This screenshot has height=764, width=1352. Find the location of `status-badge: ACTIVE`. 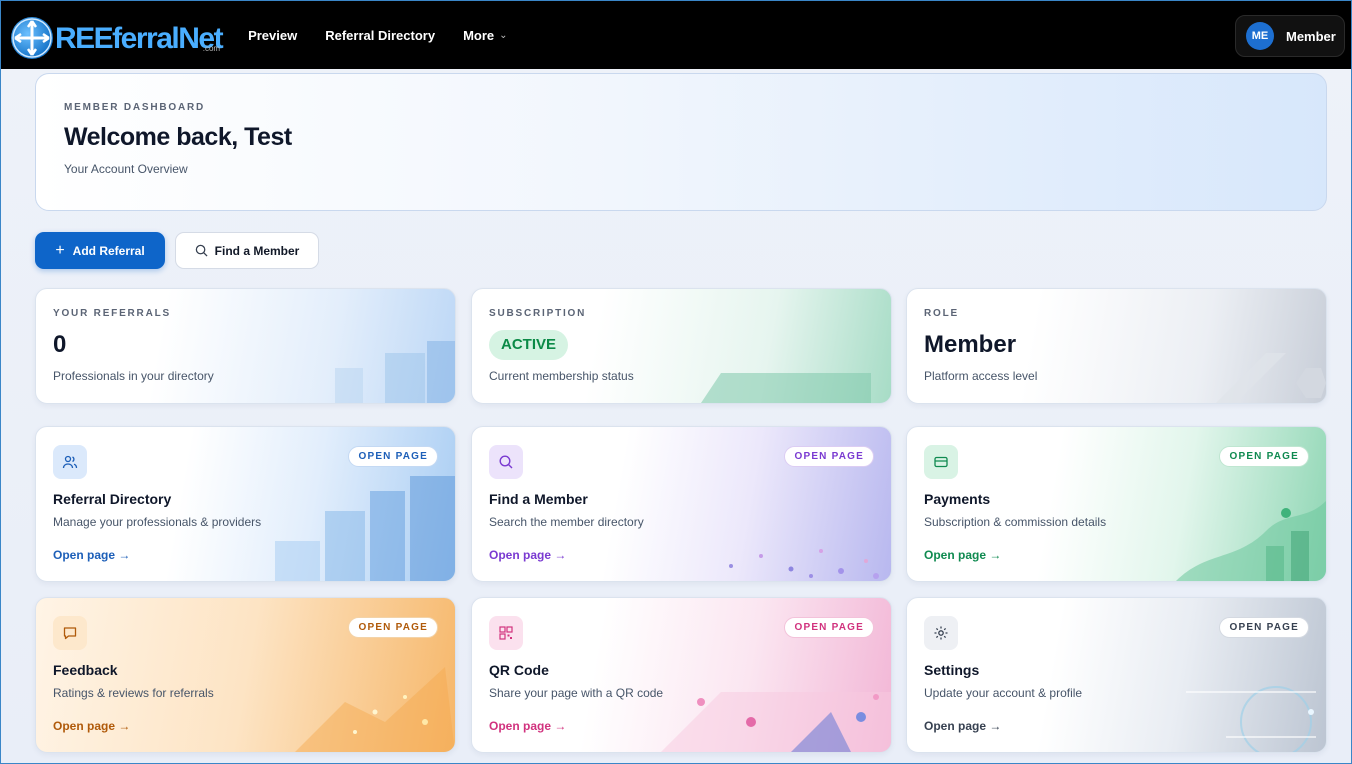

status-badge: ACTIVE is located at coordinates (529, 345).